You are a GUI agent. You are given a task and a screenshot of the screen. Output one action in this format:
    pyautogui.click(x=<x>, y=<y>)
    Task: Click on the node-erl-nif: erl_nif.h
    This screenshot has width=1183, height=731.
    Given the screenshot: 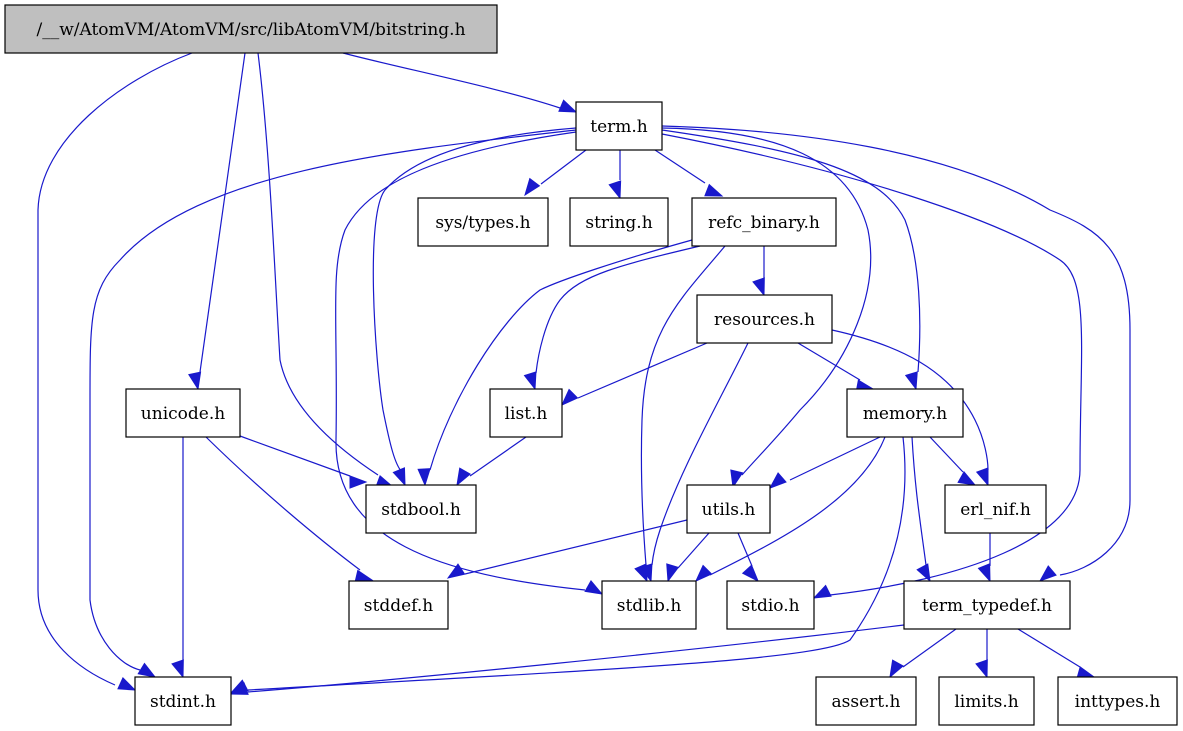 What is the action you would take?
    pyautogui.click(x=995, y=509)
    